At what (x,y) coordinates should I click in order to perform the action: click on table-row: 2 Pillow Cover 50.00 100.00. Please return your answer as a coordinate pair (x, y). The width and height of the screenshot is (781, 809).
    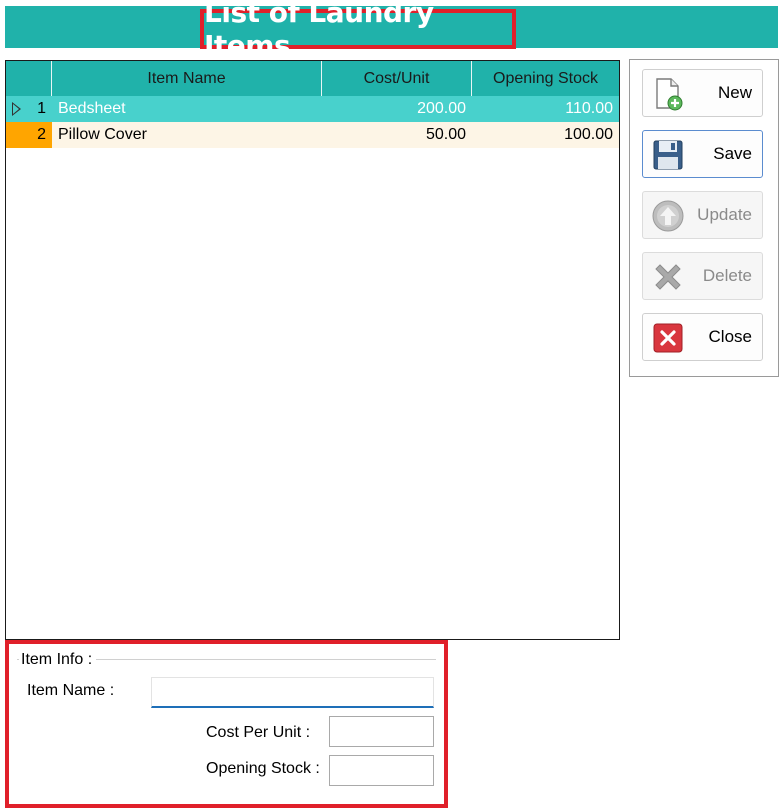
    Looking at the image, I should click on (312, 135).